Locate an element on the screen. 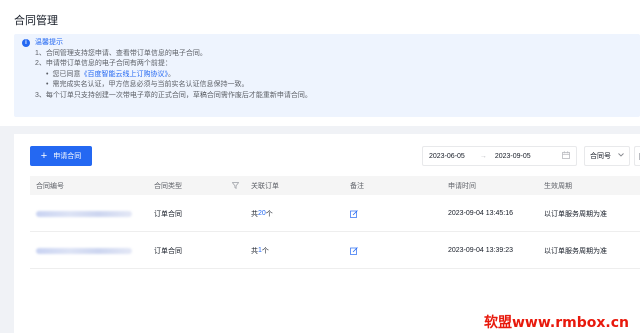 The width and height of the screenshot is (640, 333). table-row: 订单合同 共 20 个 2023-09-04 13:45:16 以订单服务周期为准 is located at coordinates (335, 214).